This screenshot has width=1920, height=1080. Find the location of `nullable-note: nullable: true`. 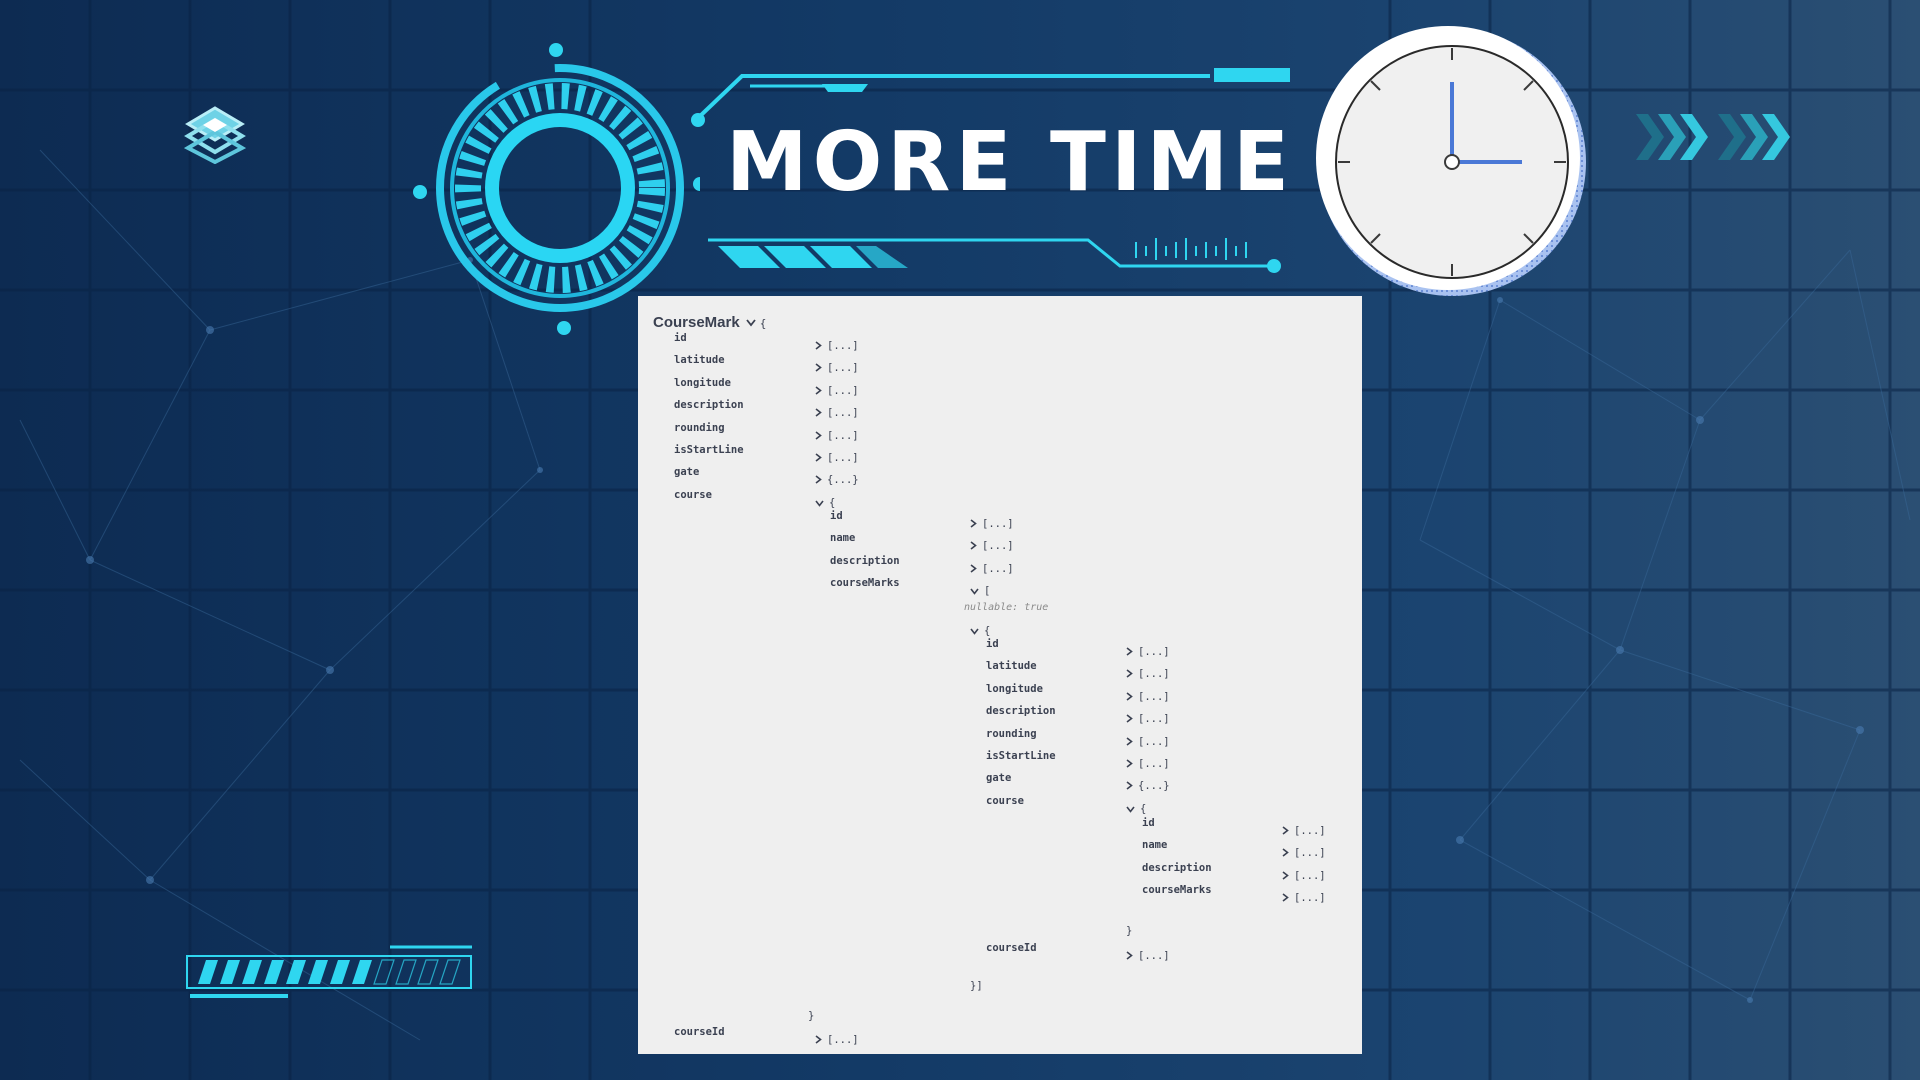

nullable-note: nullable: true is located at coordinates (1006, 607).